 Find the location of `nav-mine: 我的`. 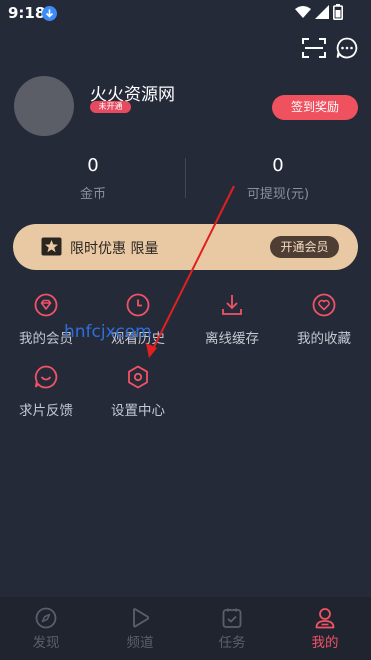

nav-mine: 我的 is located at coordinates (325, 628).